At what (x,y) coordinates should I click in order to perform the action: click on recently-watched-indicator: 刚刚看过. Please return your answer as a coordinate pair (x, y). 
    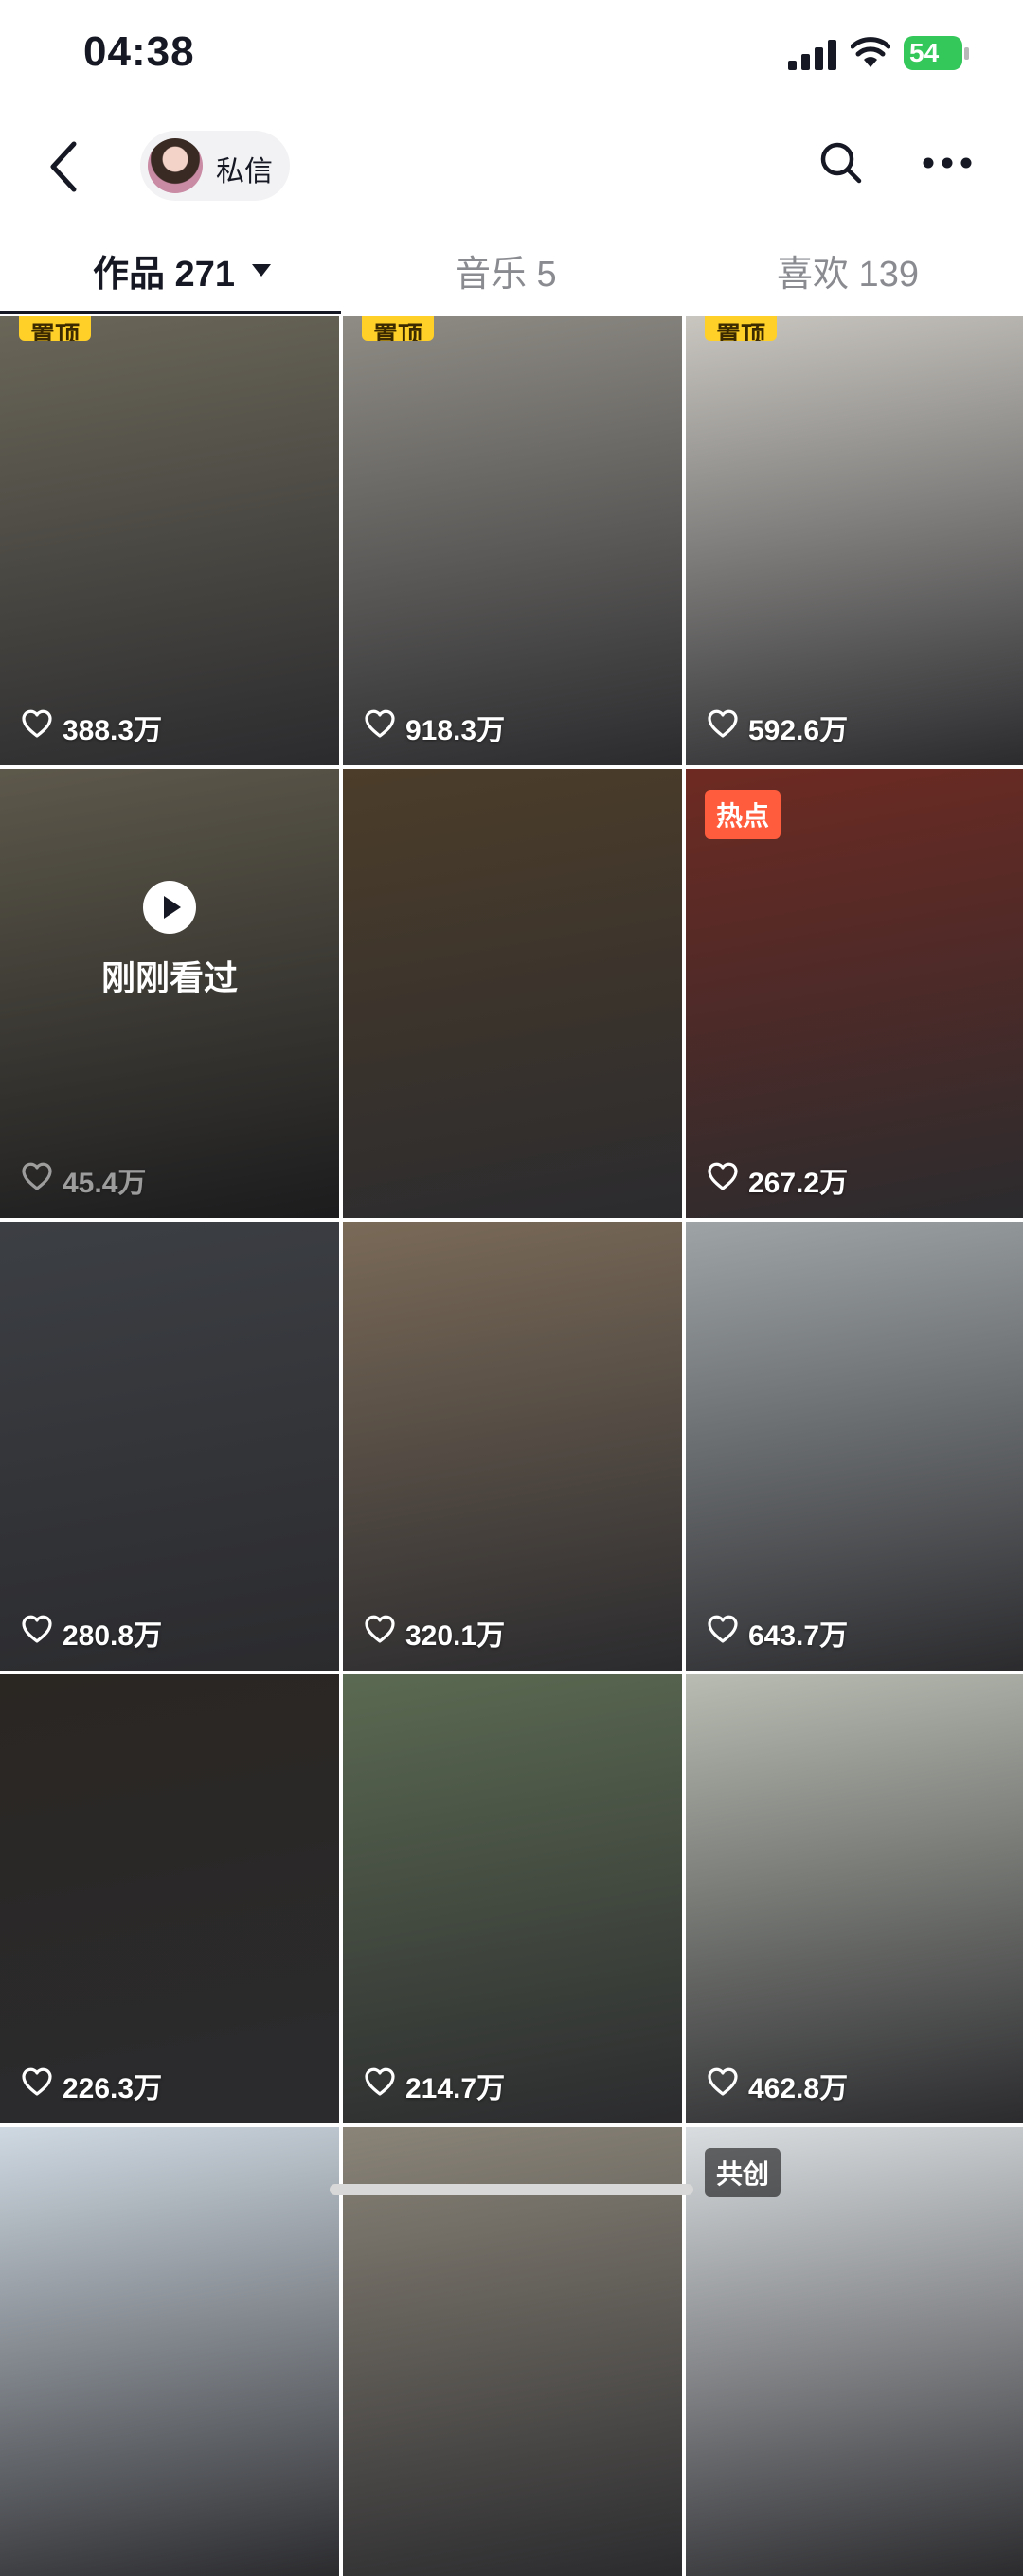
    Looking at the image, I should click on (169, 940).